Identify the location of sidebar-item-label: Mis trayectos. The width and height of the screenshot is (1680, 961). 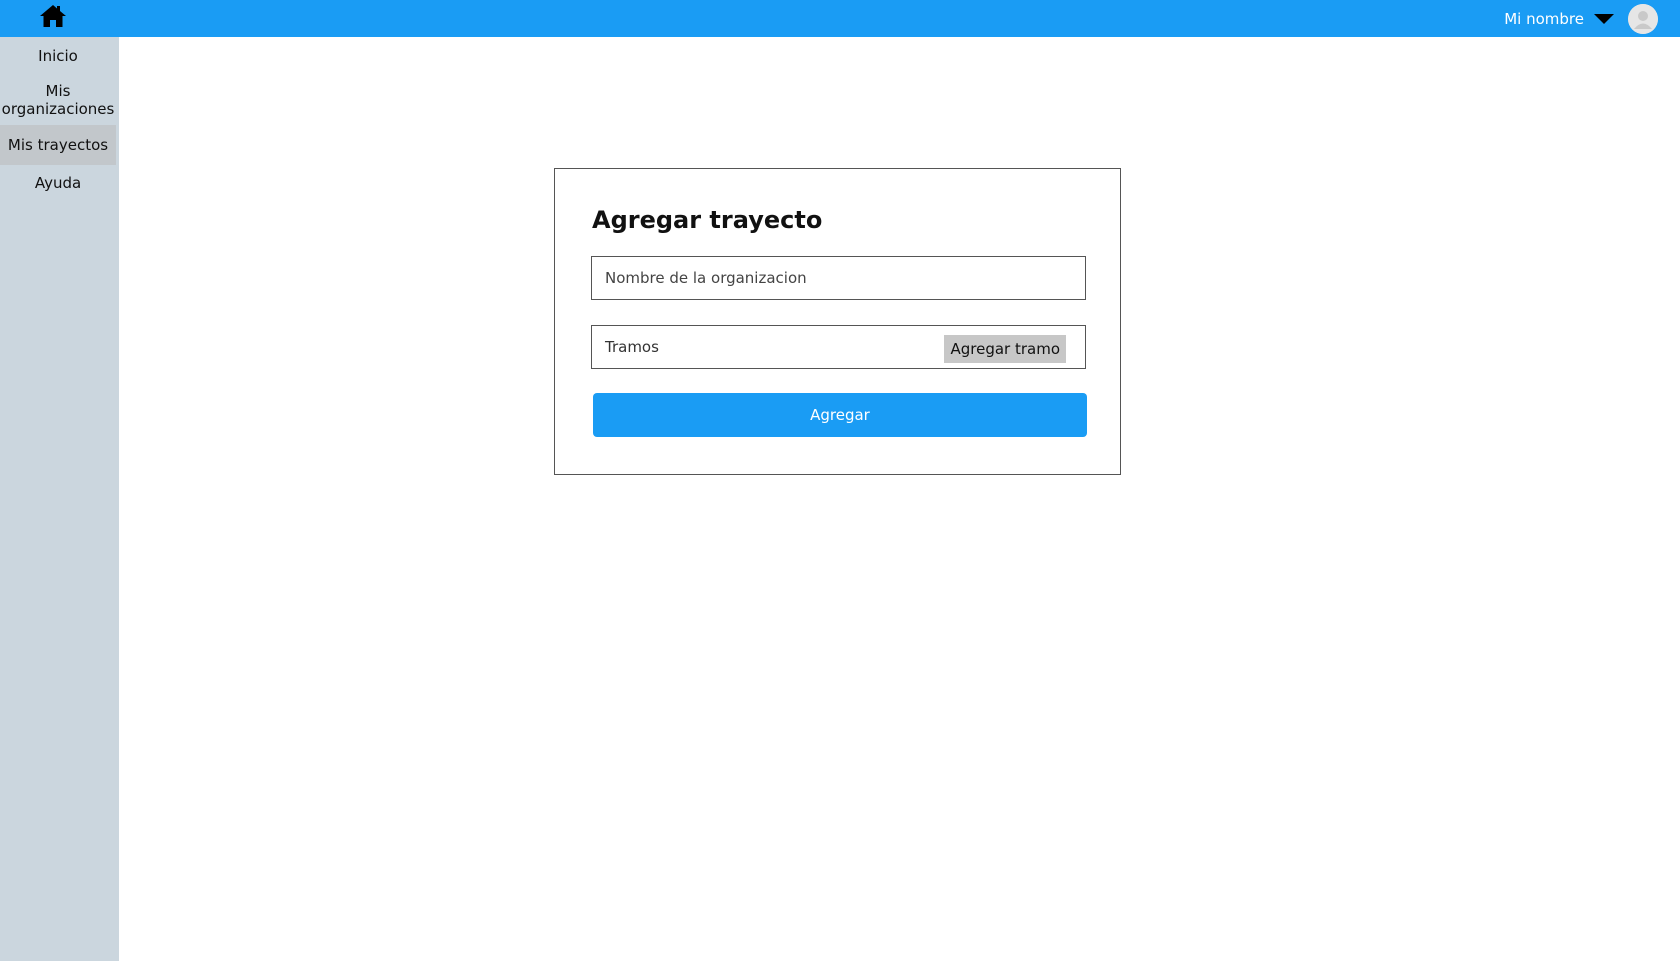
(58, 145).